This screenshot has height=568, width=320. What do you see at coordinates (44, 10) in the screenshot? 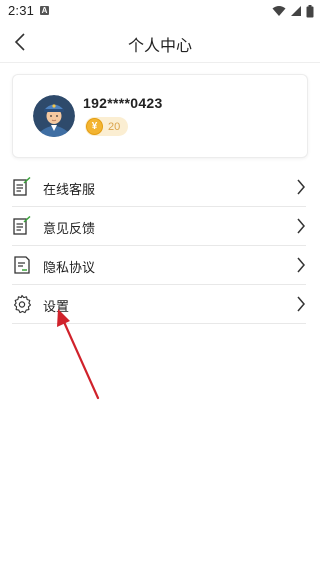
I see `a-icon: A` at bounding box center [44, 10].